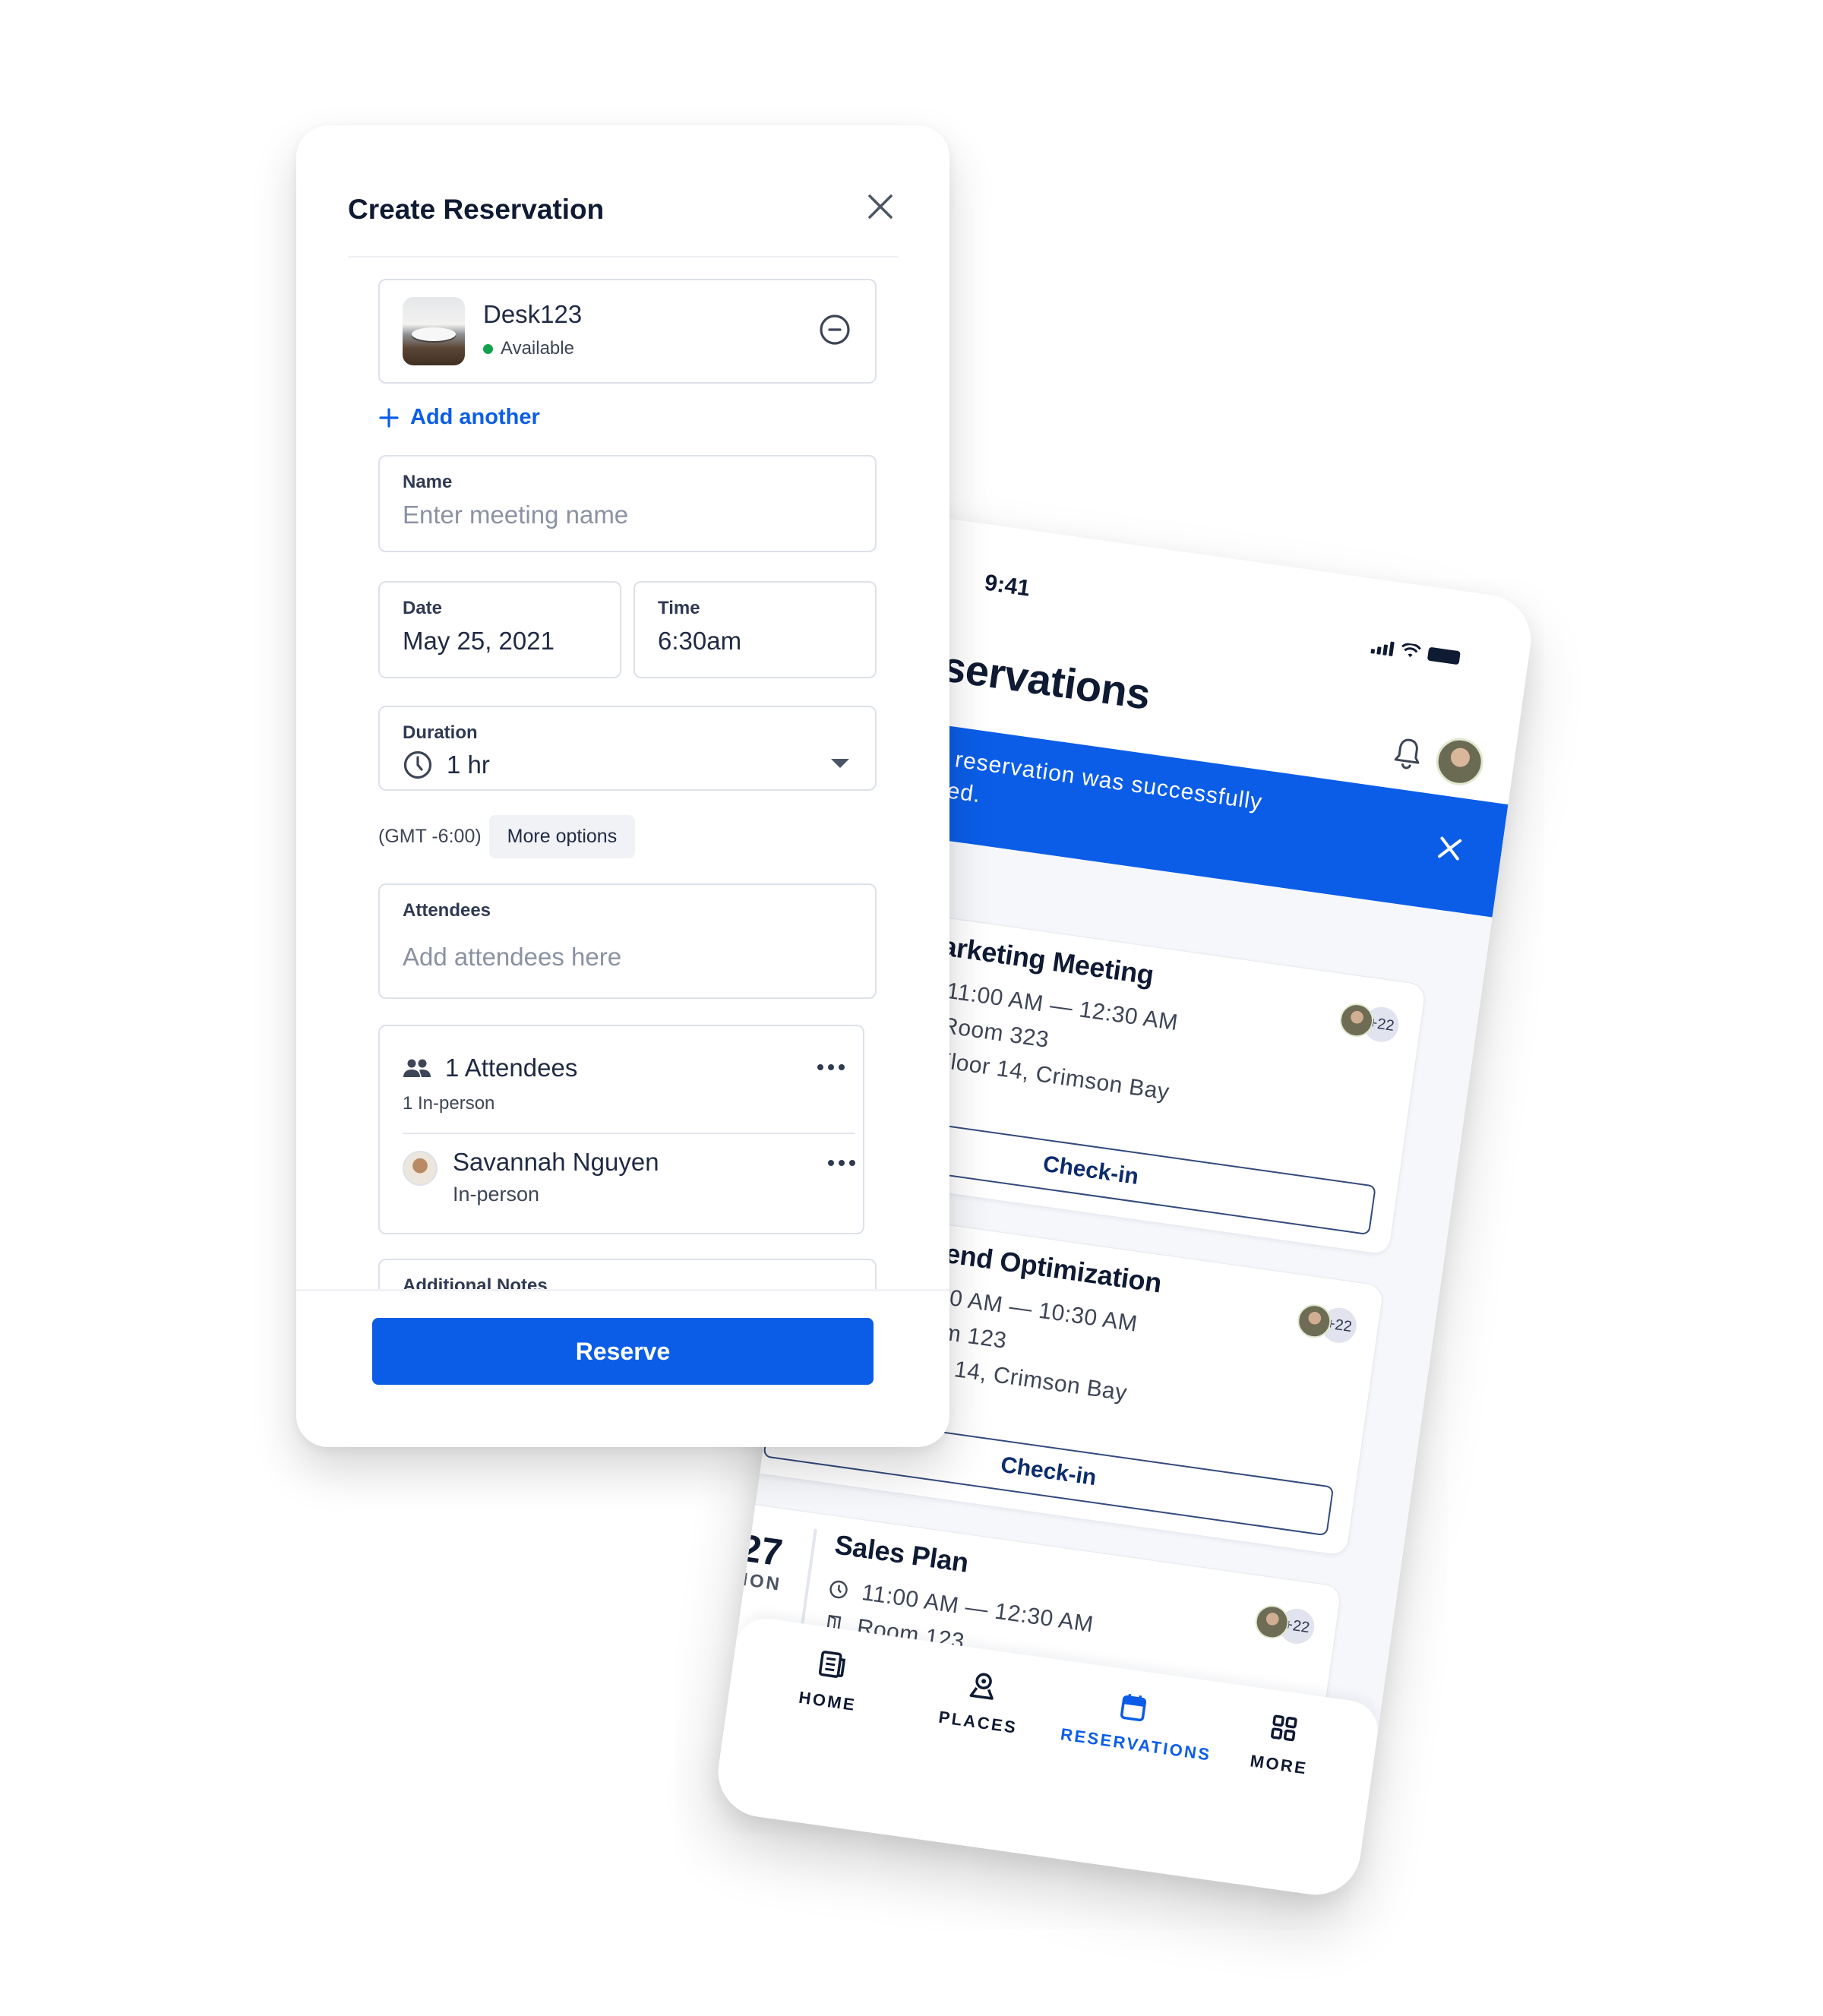  Describe the element at coordinates (1443, 655) in the screenshot. I see `battery-icon` at that location.